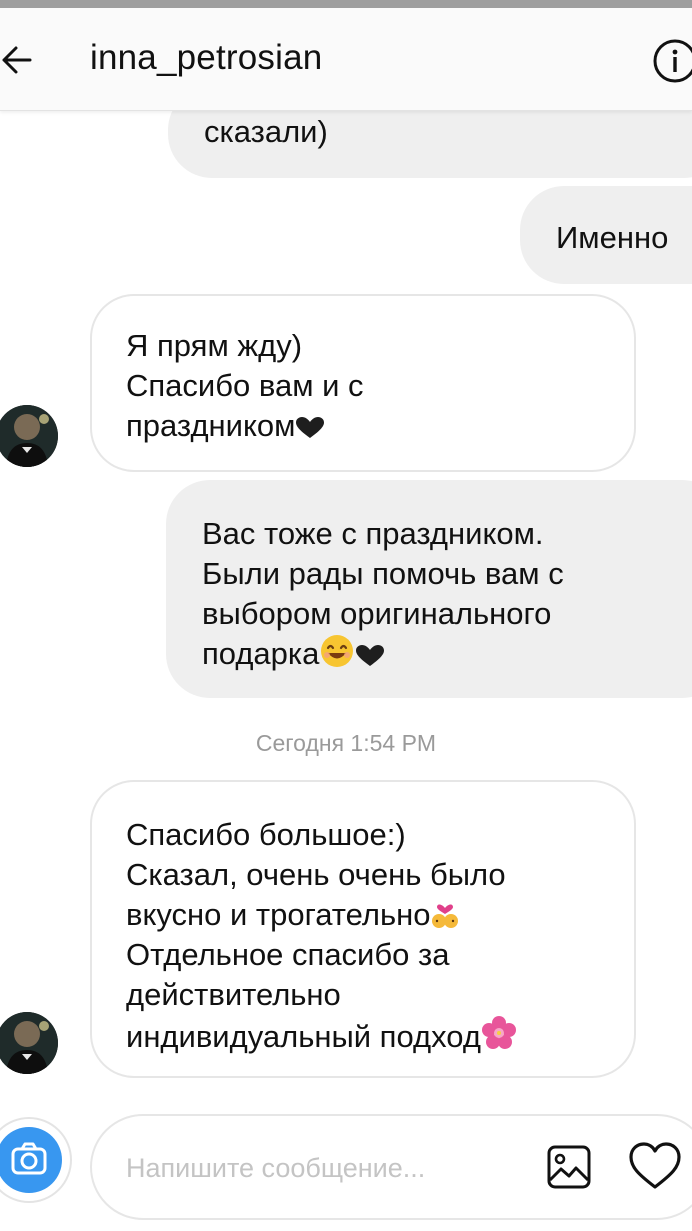 Image resolution: width=692 pixels, height=1231 pixels. I want to click on message-line: индивидуальный подход, so click(303, 1036).